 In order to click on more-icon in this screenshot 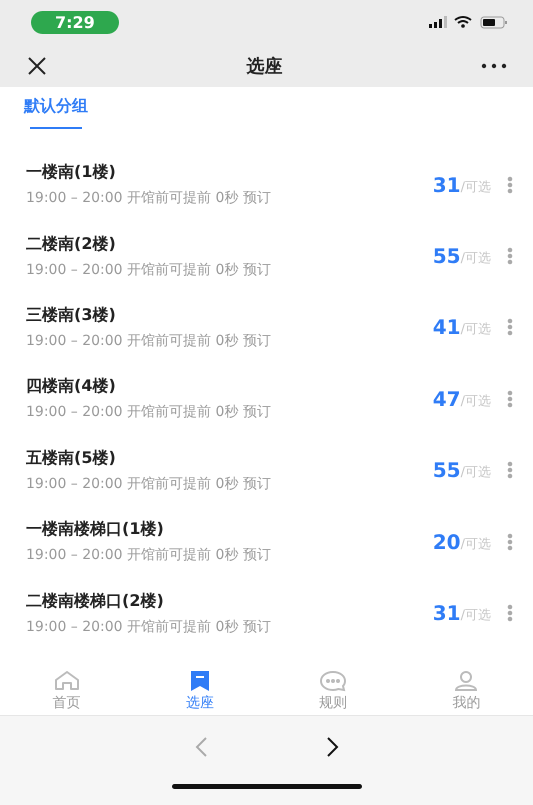, I will do `click(494, 65)`.